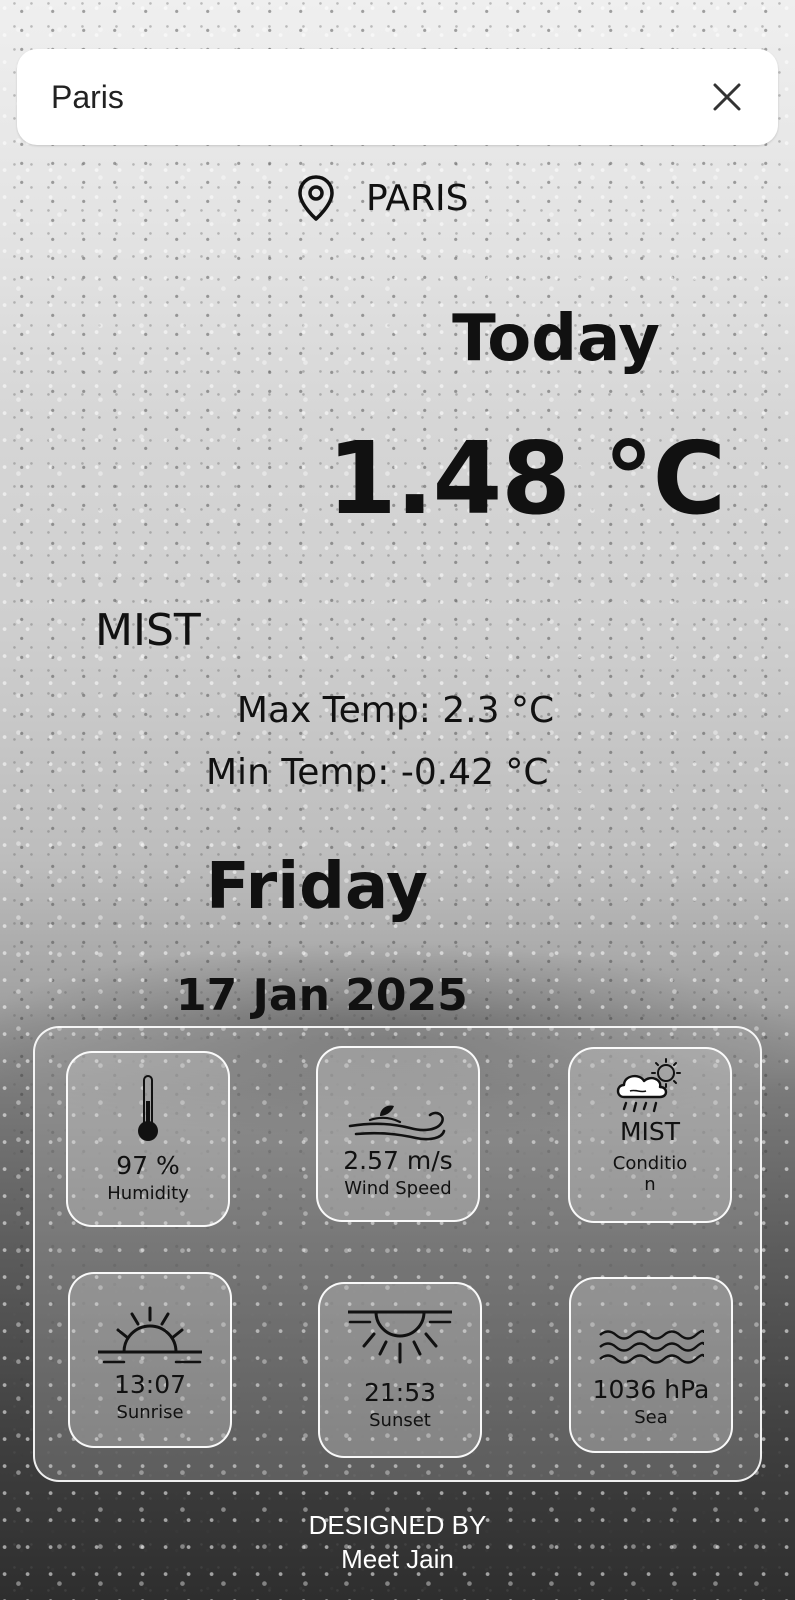 The image size is (795, 1600). Describe the element at coordinates (148, 1108) in the screenshot. I see `thermometer-icon` at that location.